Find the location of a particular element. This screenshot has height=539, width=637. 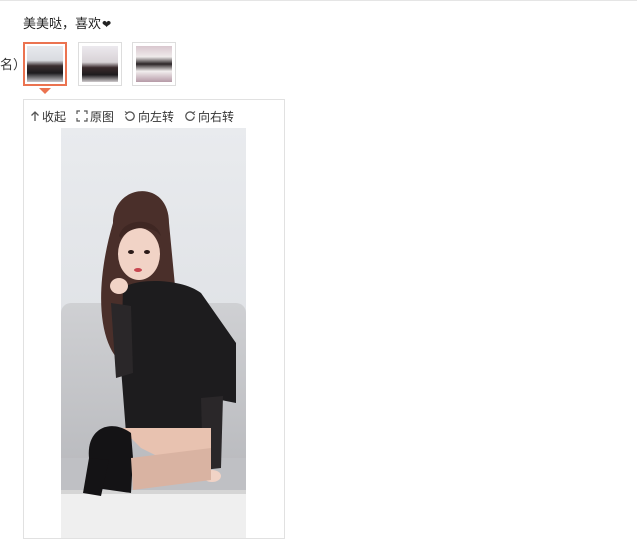

arrow-up-icon is located at coordinates (35, 116).